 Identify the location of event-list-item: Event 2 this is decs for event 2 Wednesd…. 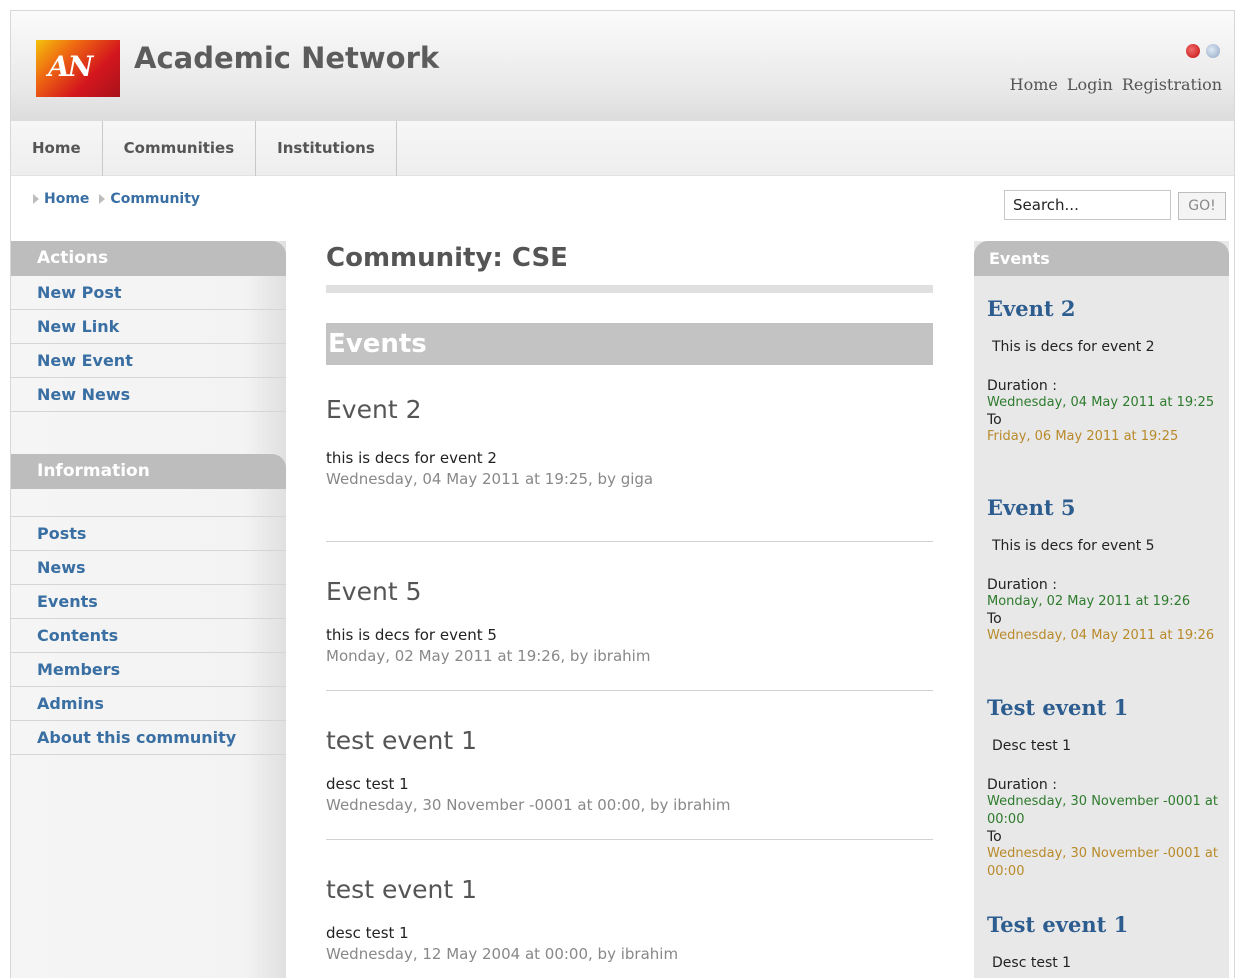
(629, 467).